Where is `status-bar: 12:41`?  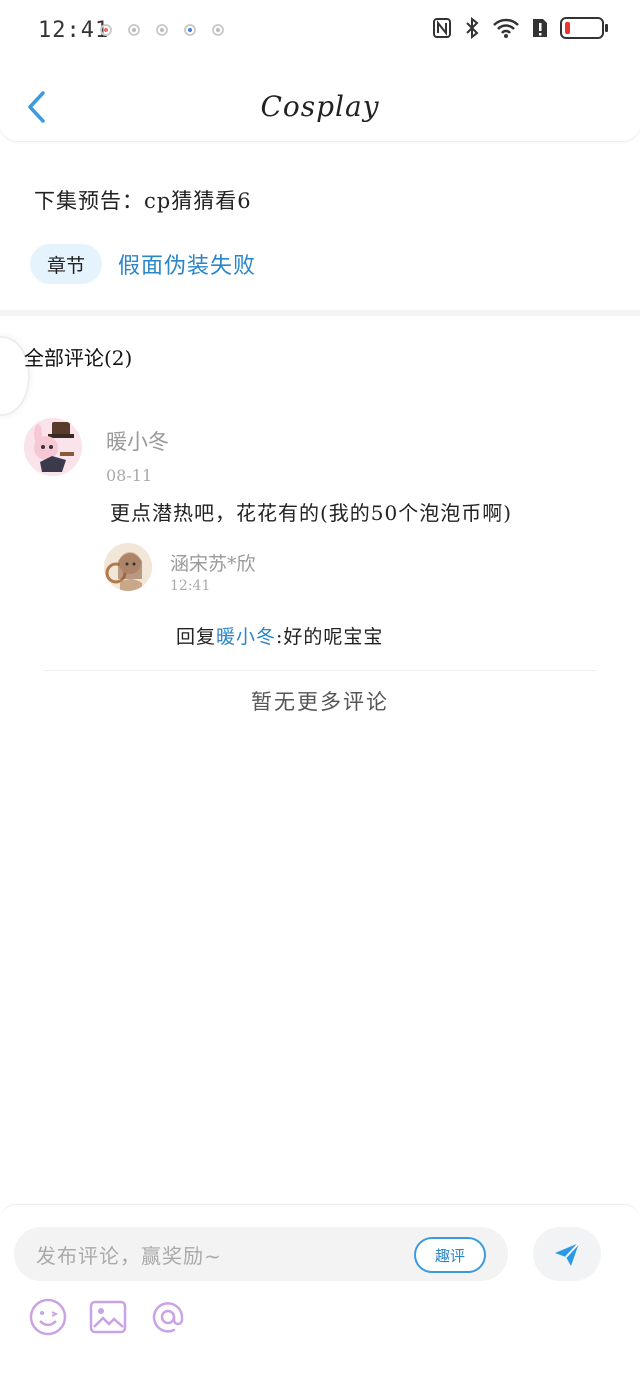
status-bar: 12:41 is located at coordinates (320, 31).